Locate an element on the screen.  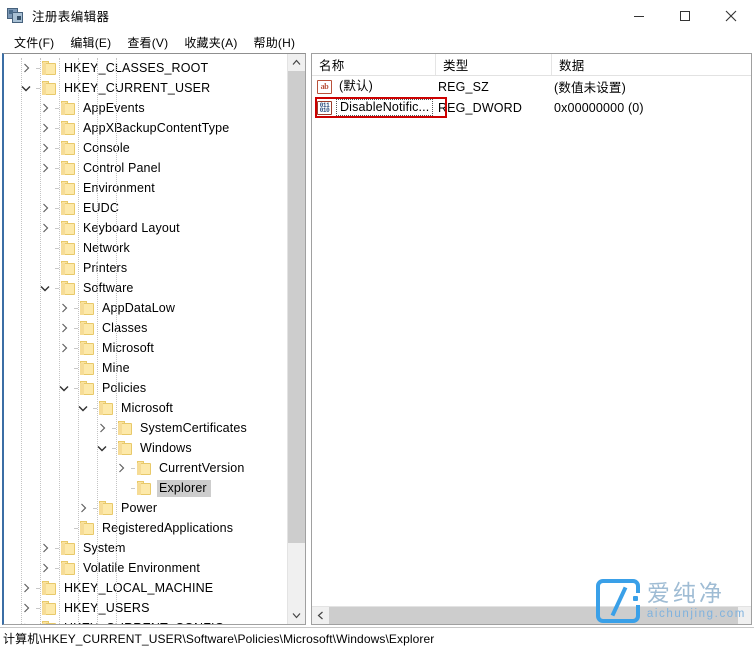
tree-item-appxbackupcontenttype: AppXBackupContentType is located at coordinates (145, 128).